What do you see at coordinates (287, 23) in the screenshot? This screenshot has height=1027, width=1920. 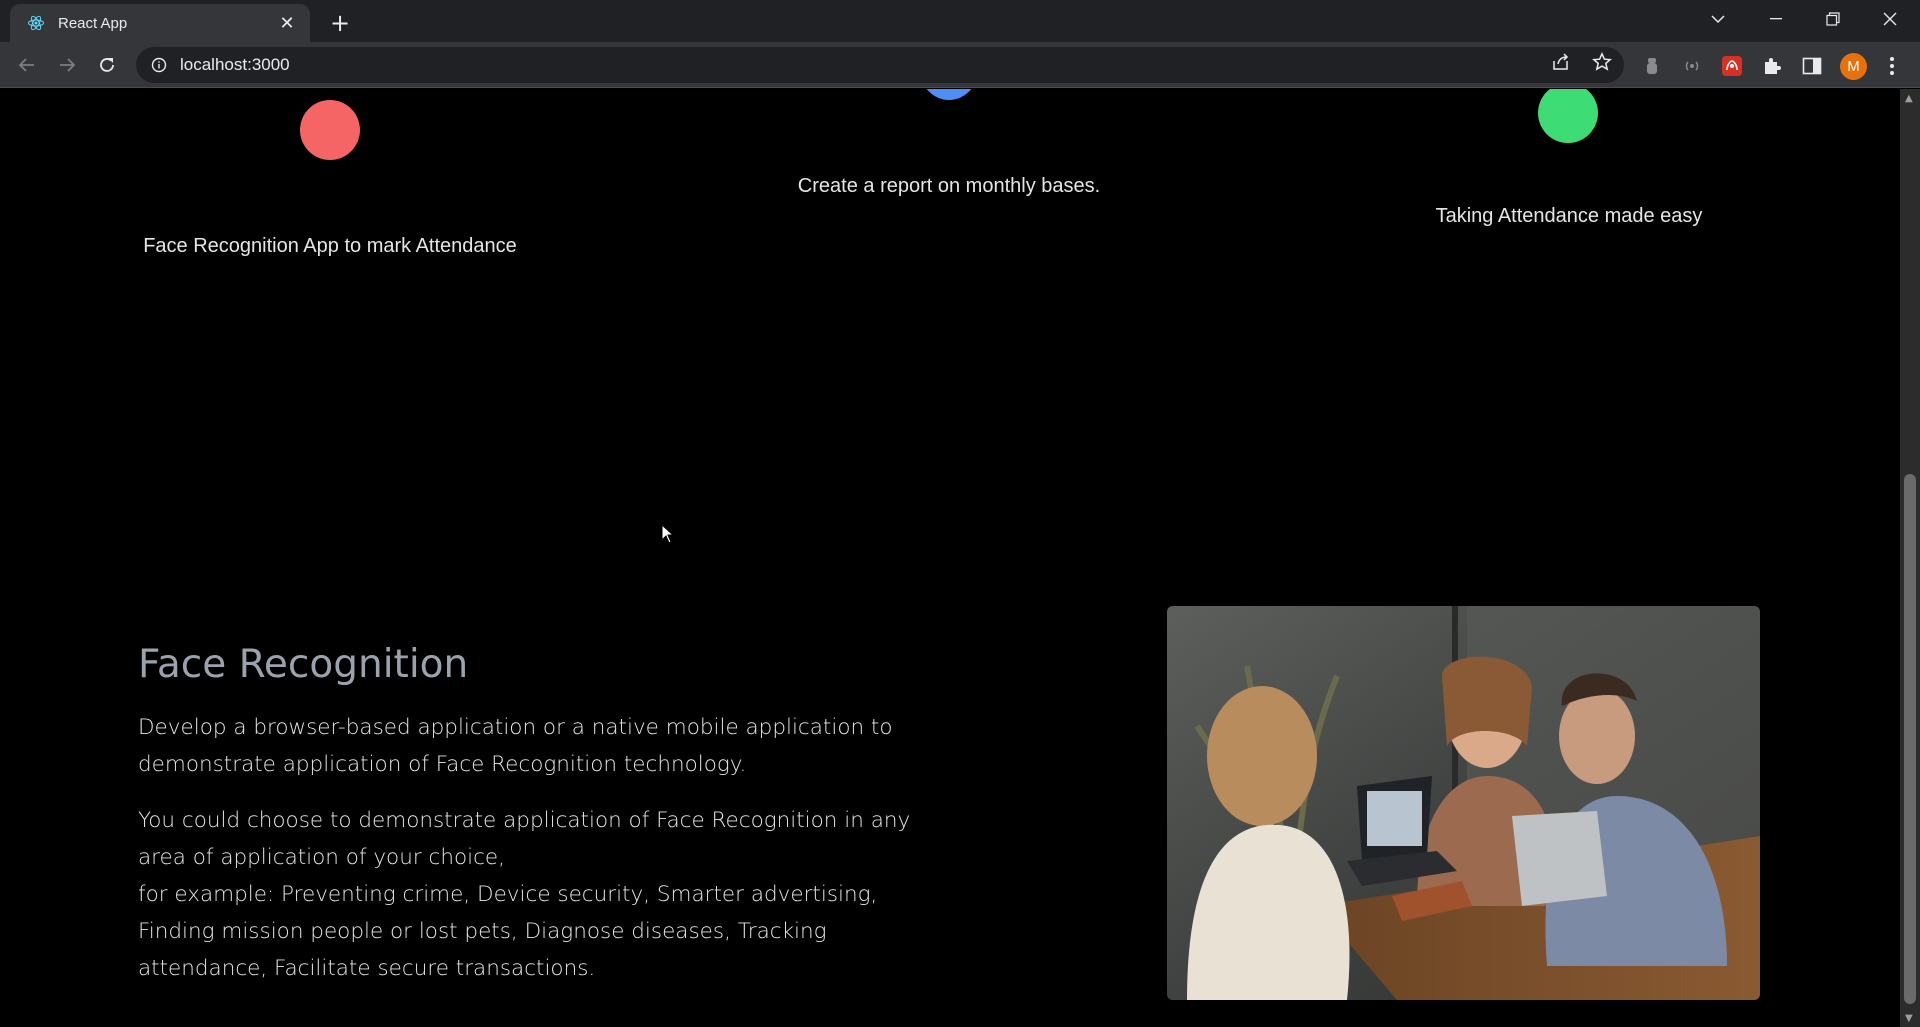 I see `close-tab-icon: ✕` at bounding box center [287, 23].